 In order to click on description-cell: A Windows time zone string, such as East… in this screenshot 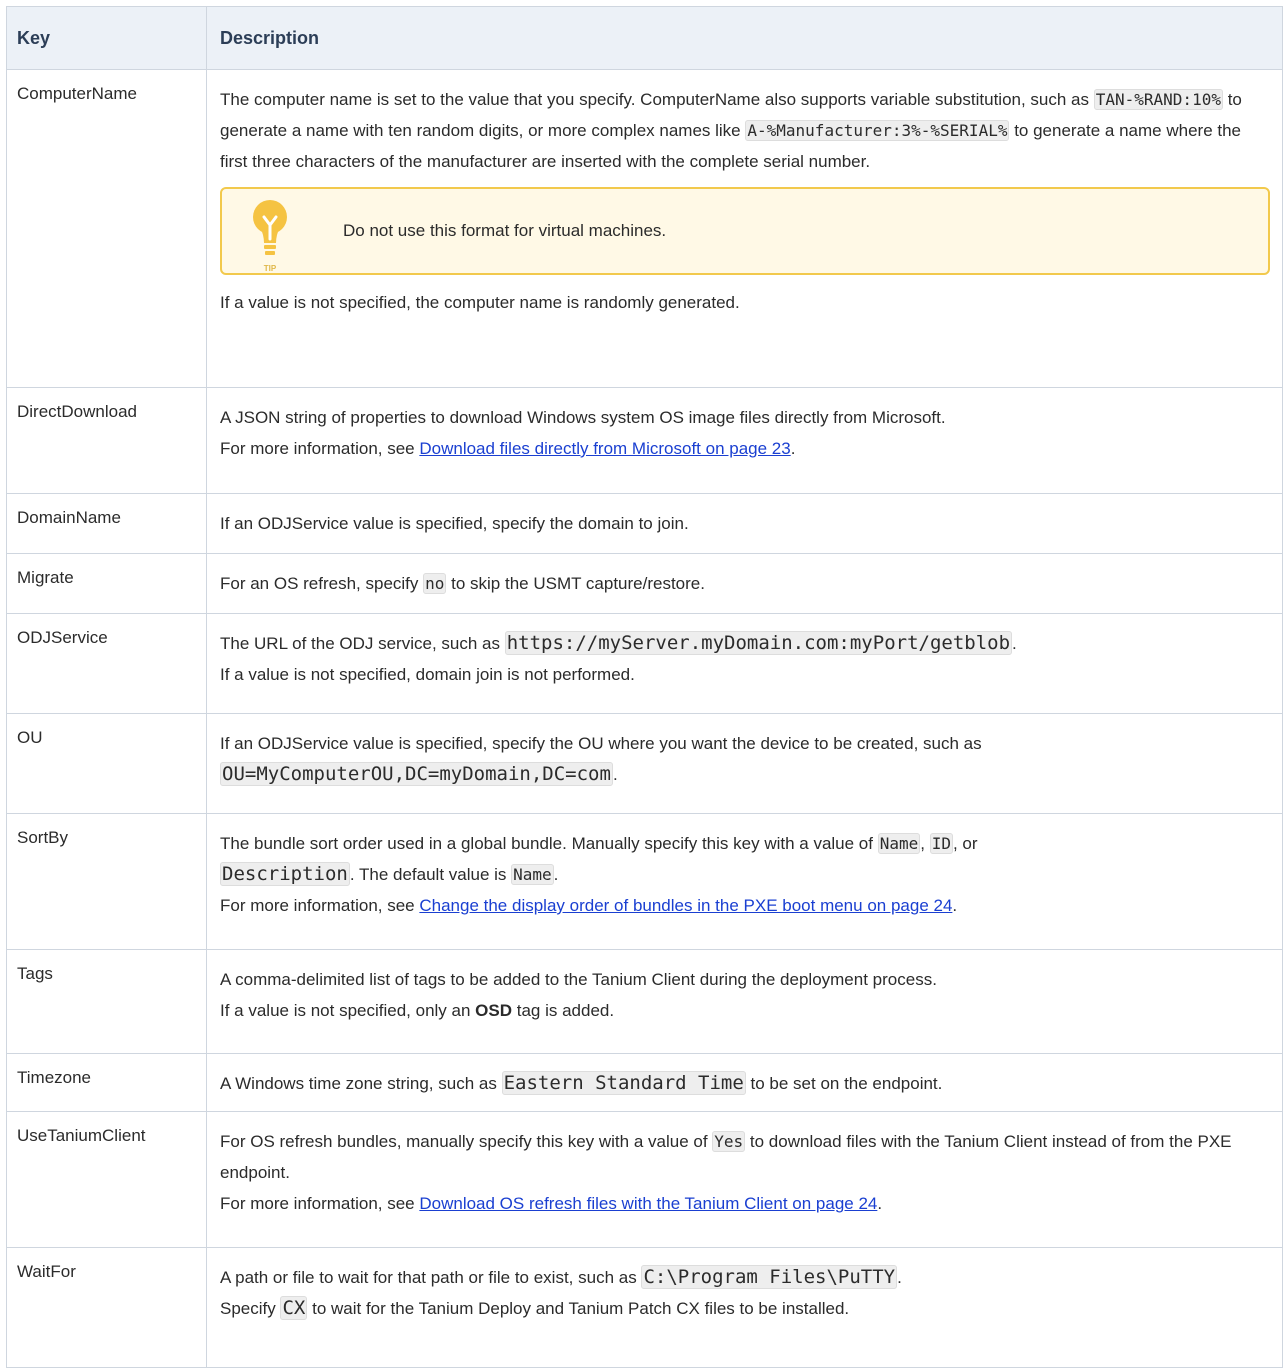, I will do `click(744, 1082)`.